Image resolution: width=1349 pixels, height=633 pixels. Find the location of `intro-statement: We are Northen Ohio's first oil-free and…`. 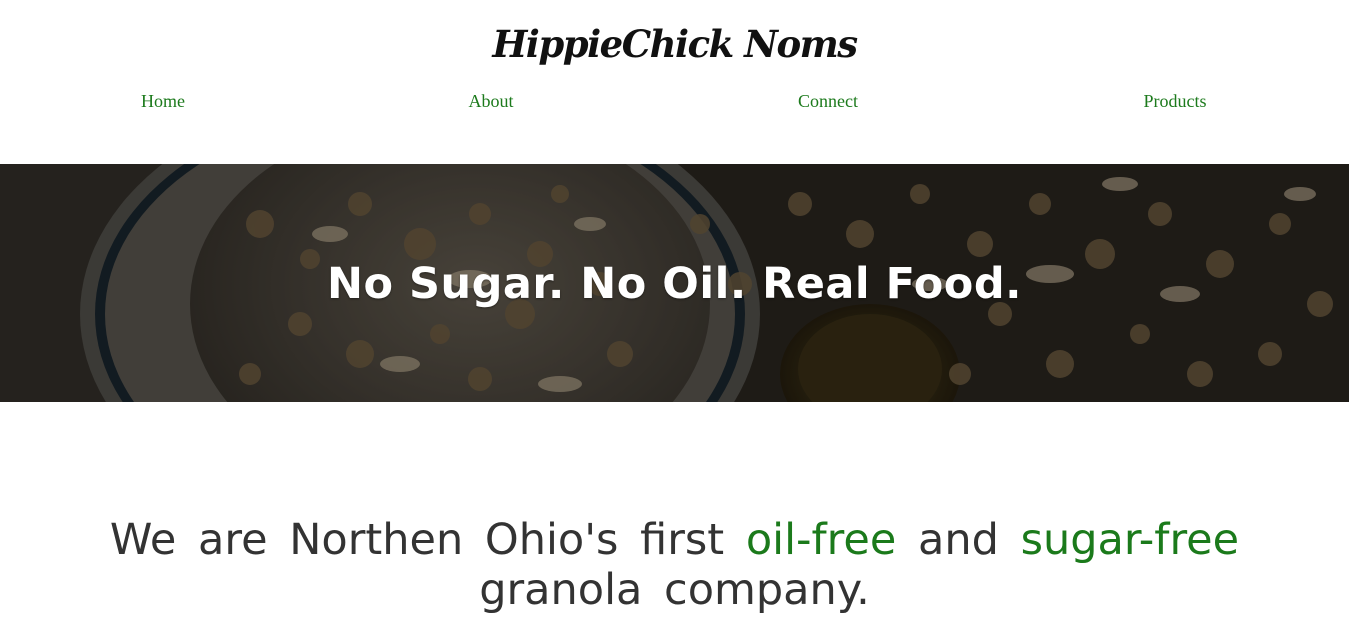

intro-statement: We are Northen Ohio's first oil-free and… is located at coordinates (674, 565).